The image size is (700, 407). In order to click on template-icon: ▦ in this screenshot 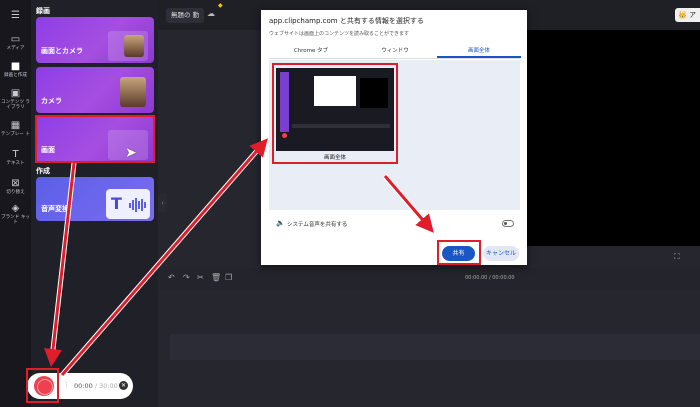, I will do `click(15, 125)`.